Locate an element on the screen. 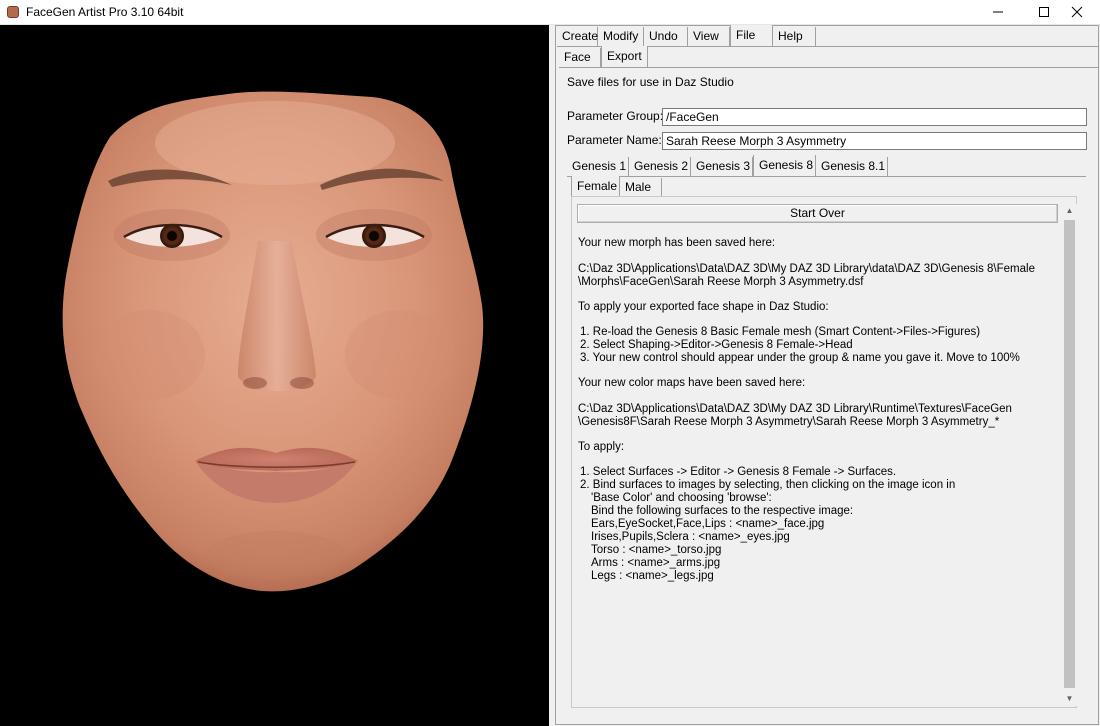  texture-map-torso: Torso : <name>_torso.jpg is located at coordinates (656, 550).